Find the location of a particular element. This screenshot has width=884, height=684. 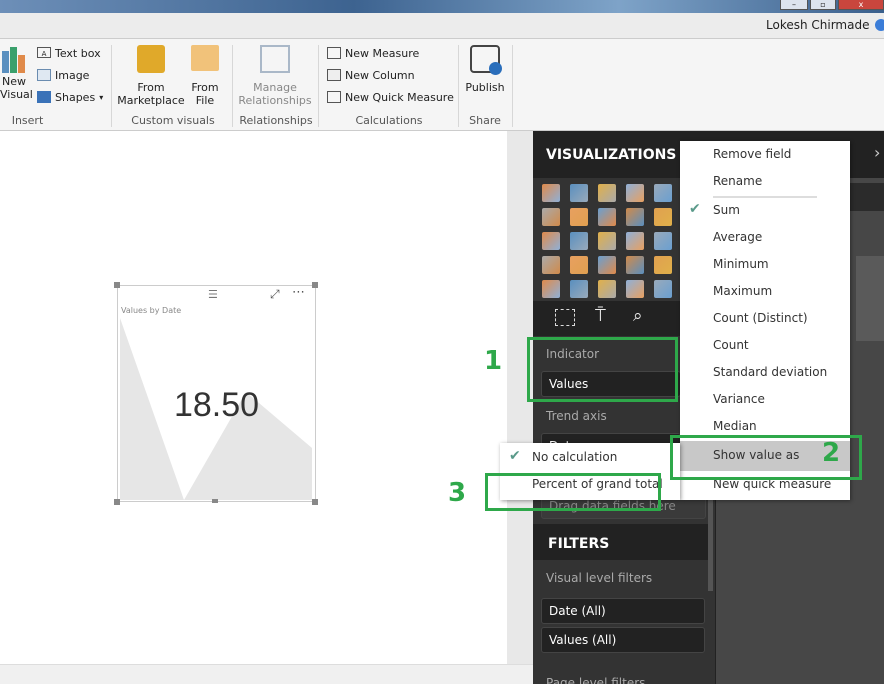

annotation-number-3: 3 is located at coordinates (457, 493).